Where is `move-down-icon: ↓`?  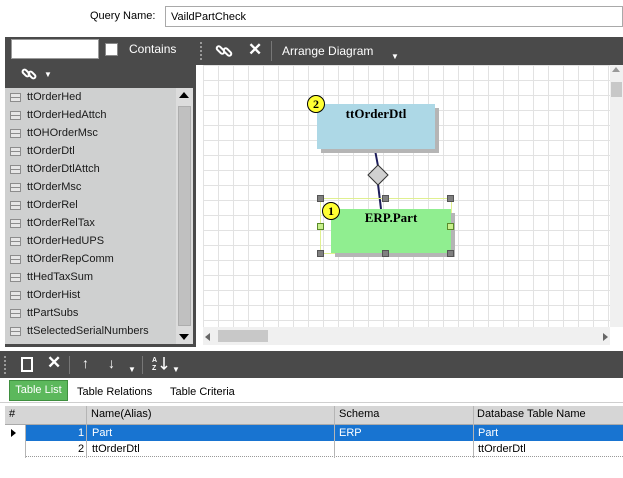 move-down-icon: ↓ is located at coordinates (111, 363).